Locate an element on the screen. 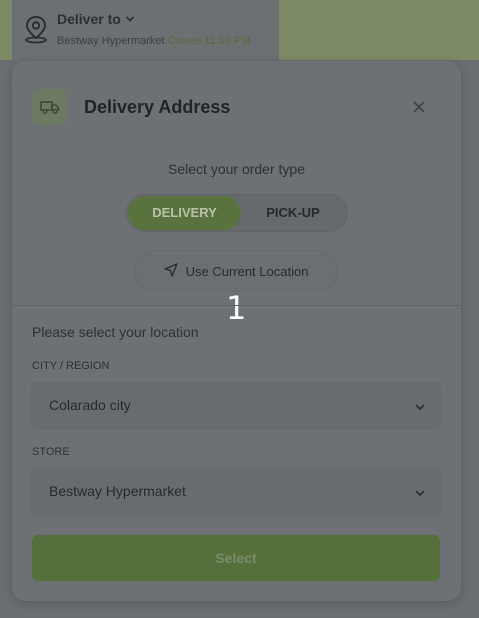  store-hours: Closes 11:59 PM is located at coordinates (209, 41).